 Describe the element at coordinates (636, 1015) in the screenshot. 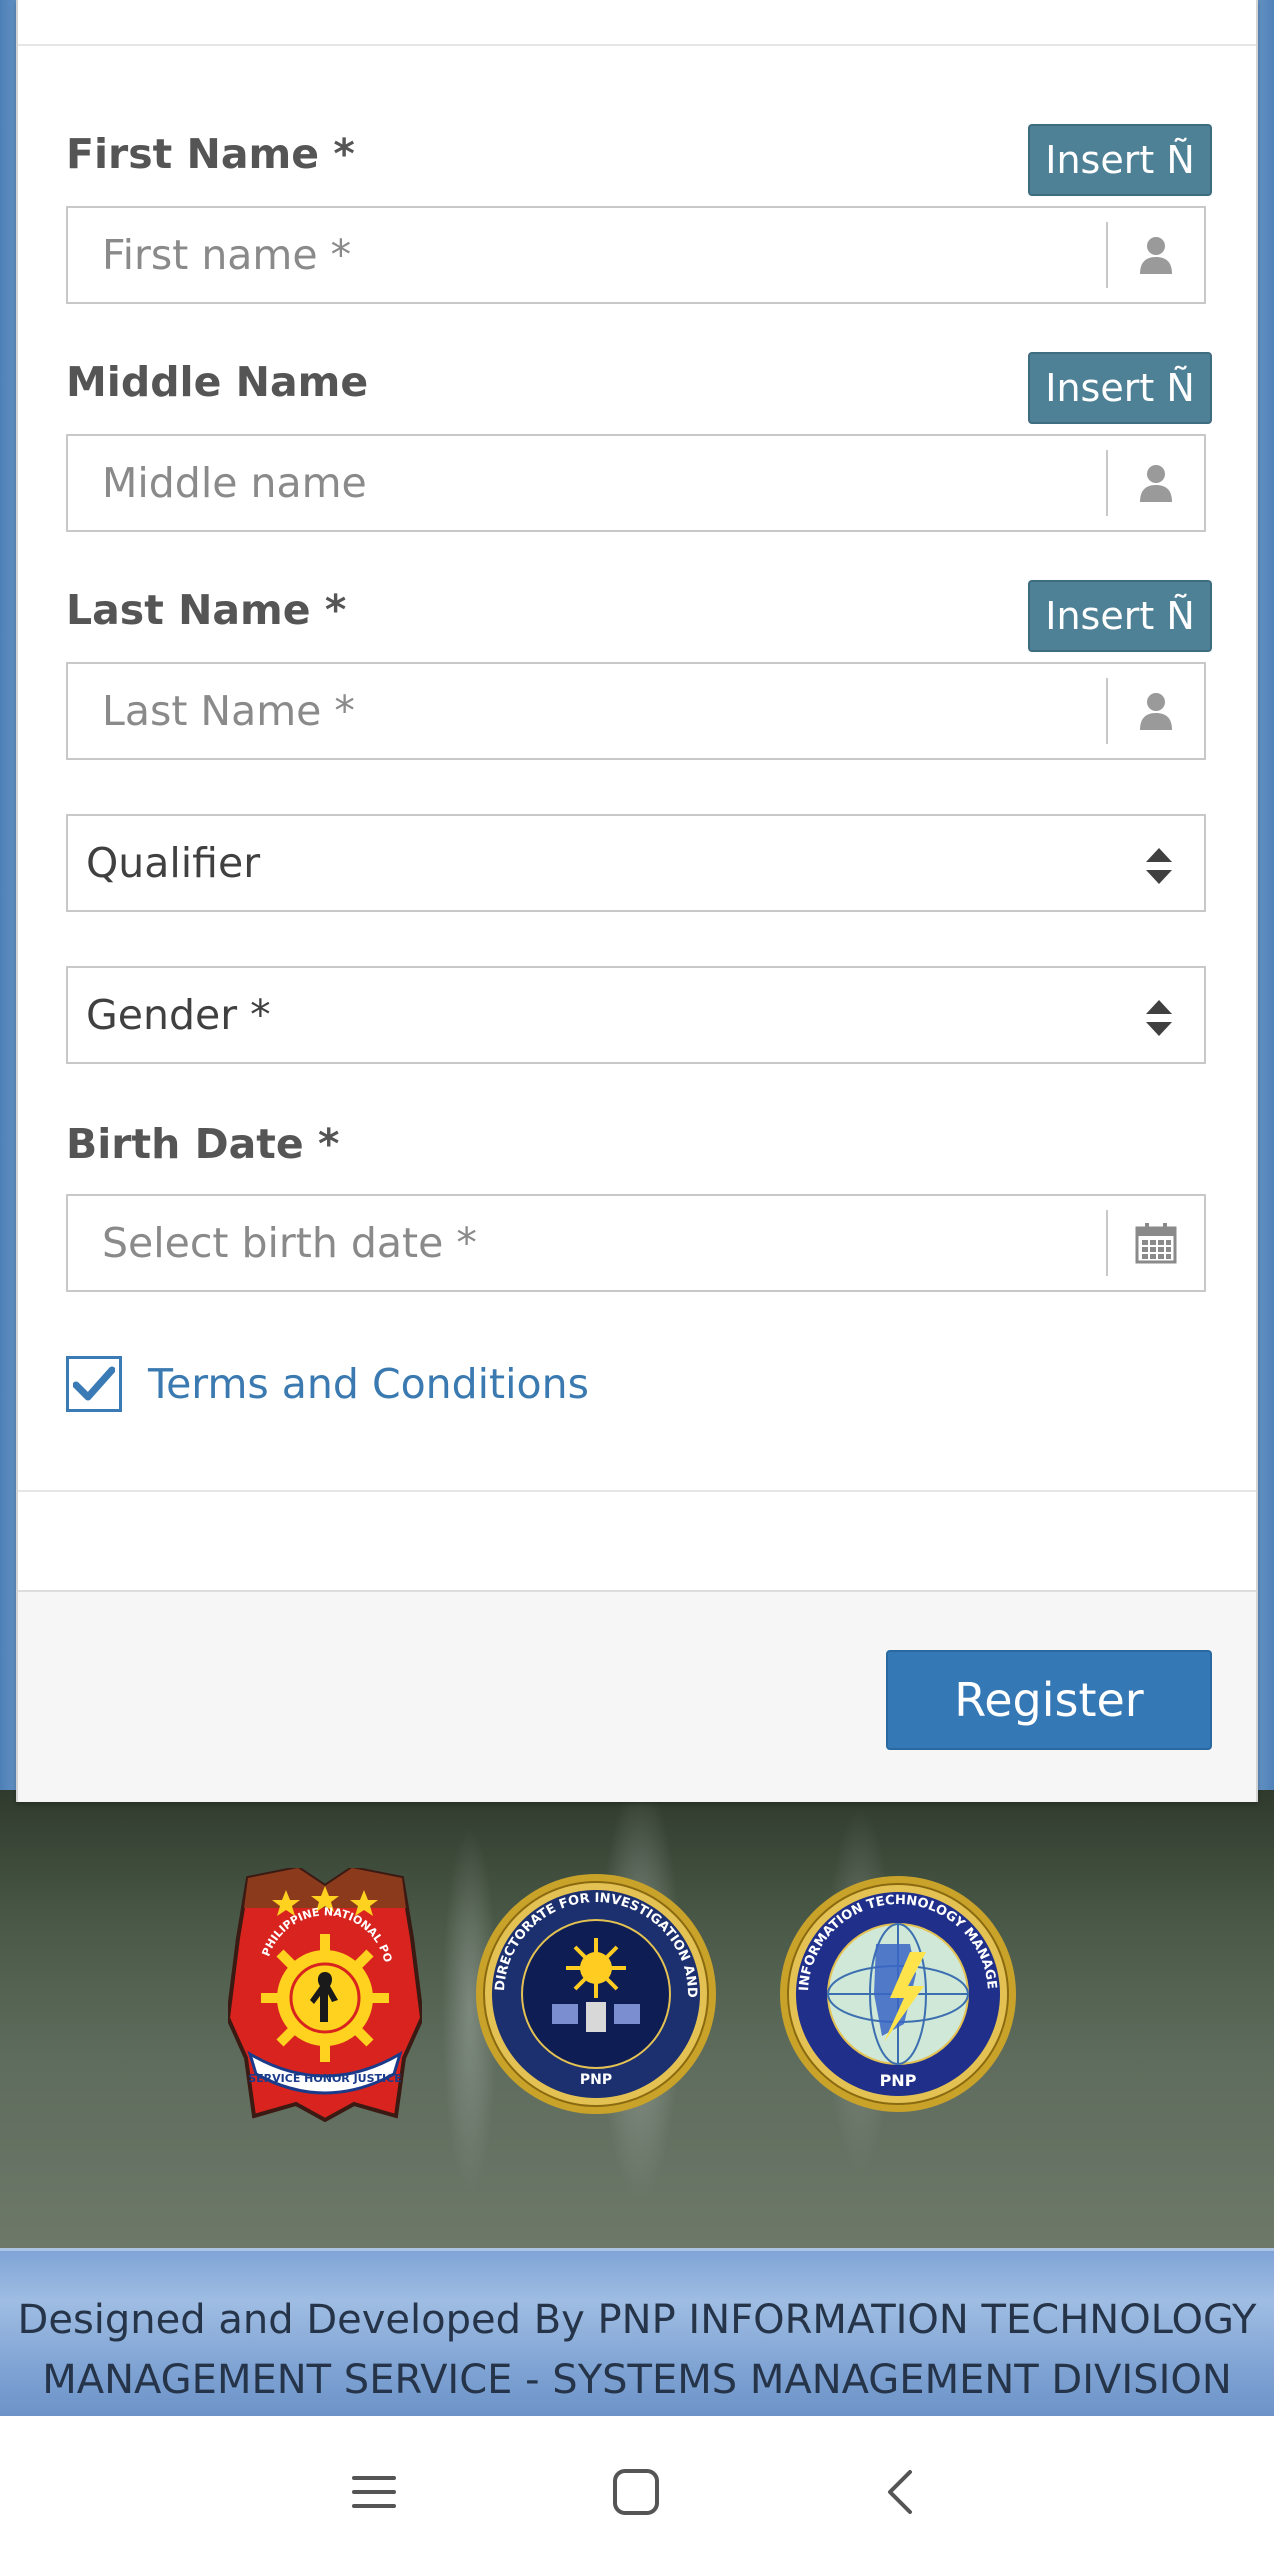

I see `gender-select: Gender *` at that location.